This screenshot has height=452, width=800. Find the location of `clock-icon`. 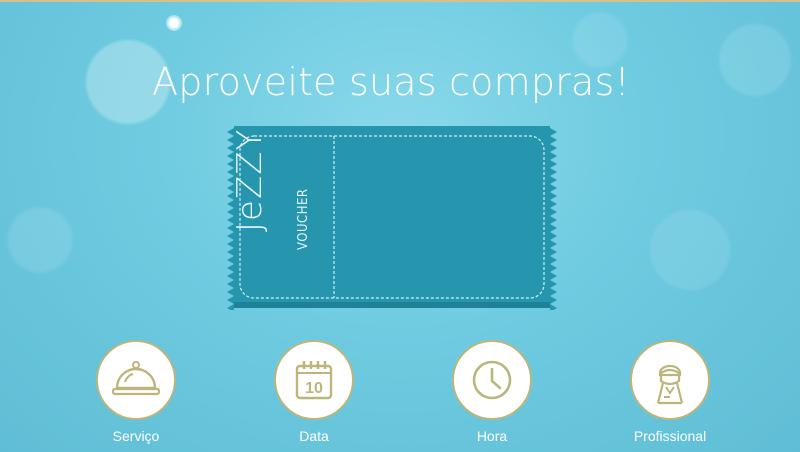

clock-icon is located at coordinates (492, 380).